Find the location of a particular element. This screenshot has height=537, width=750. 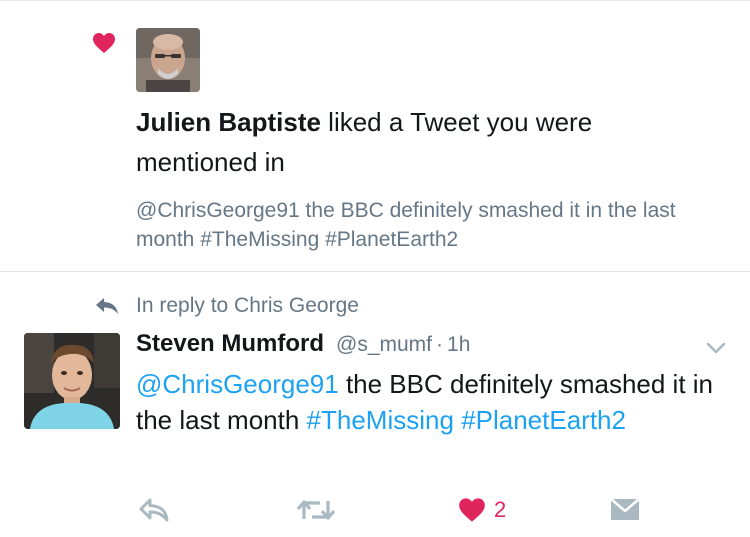

like-count: 2 is located at coordinates (500, 509).